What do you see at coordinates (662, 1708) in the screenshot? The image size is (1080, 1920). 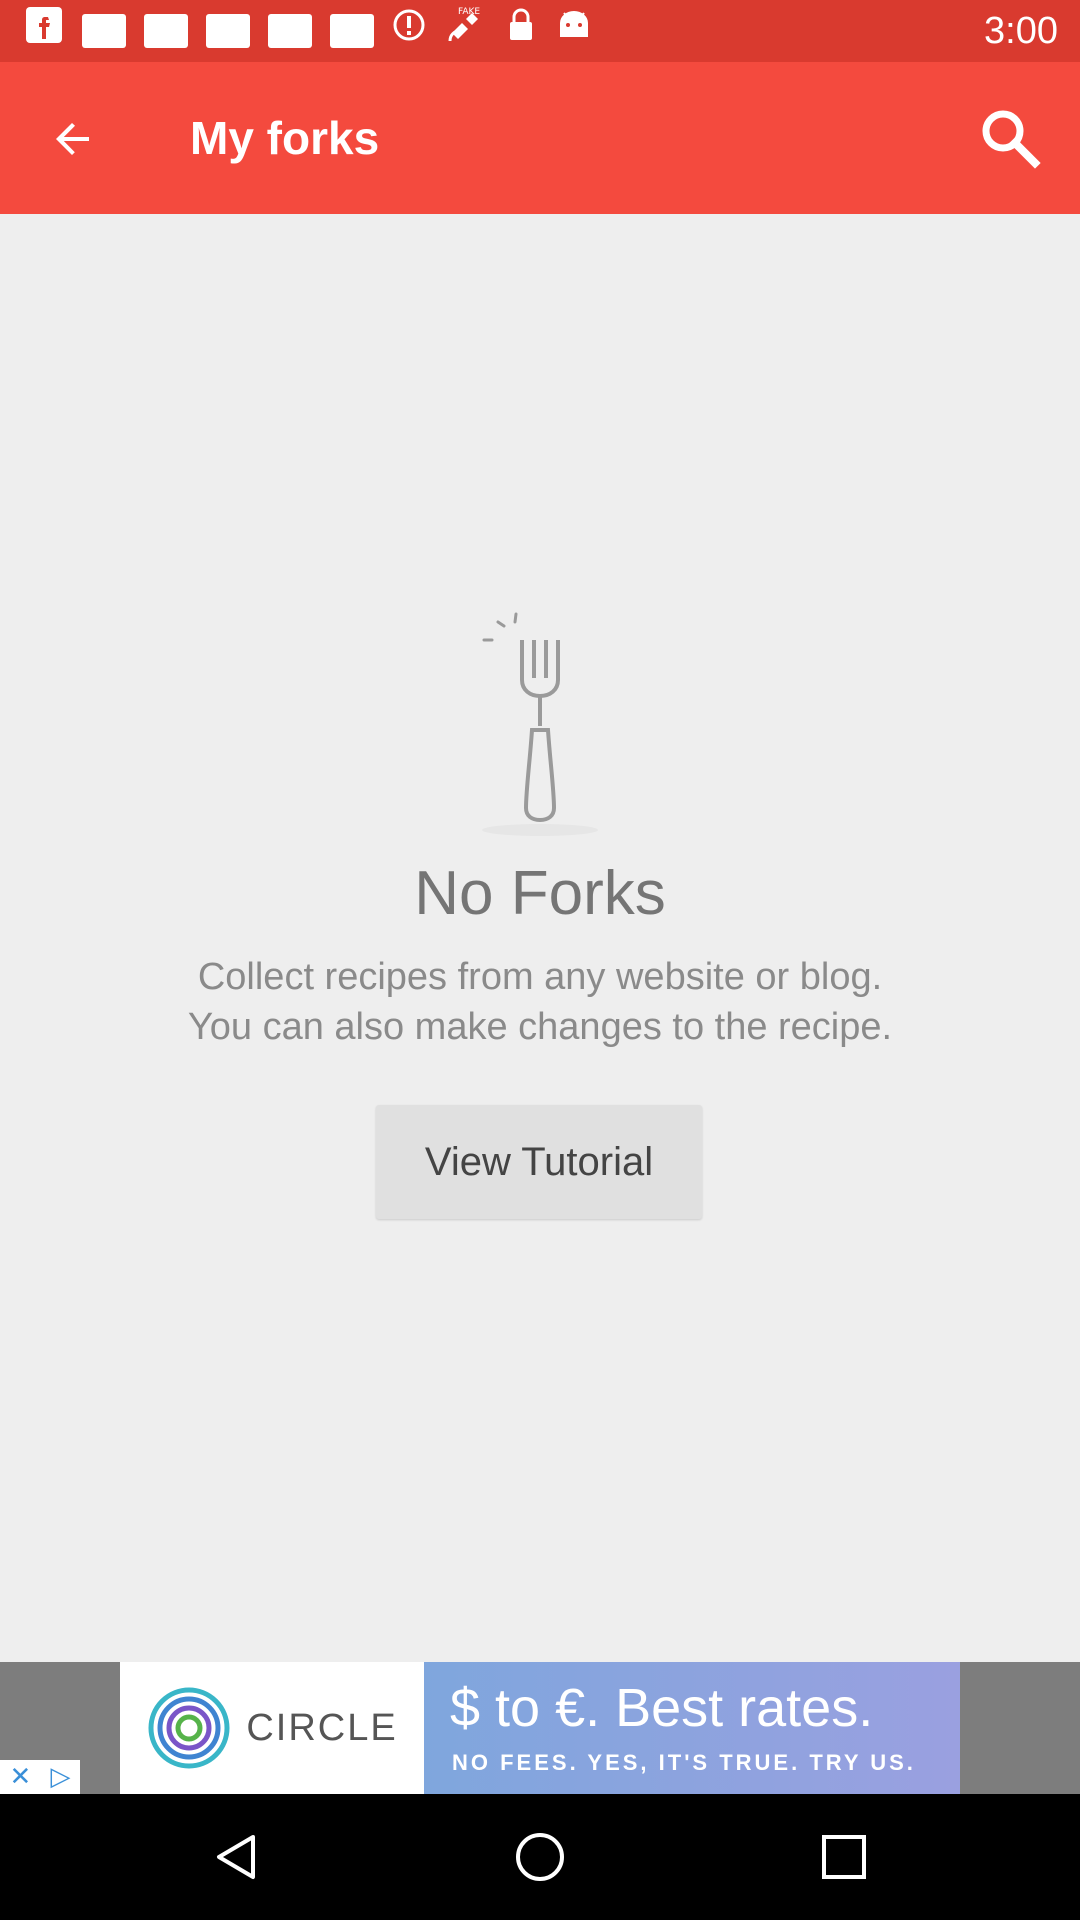 I see `ad-headline: $ to €. Best rates.` at bounding box center [662, 1708].